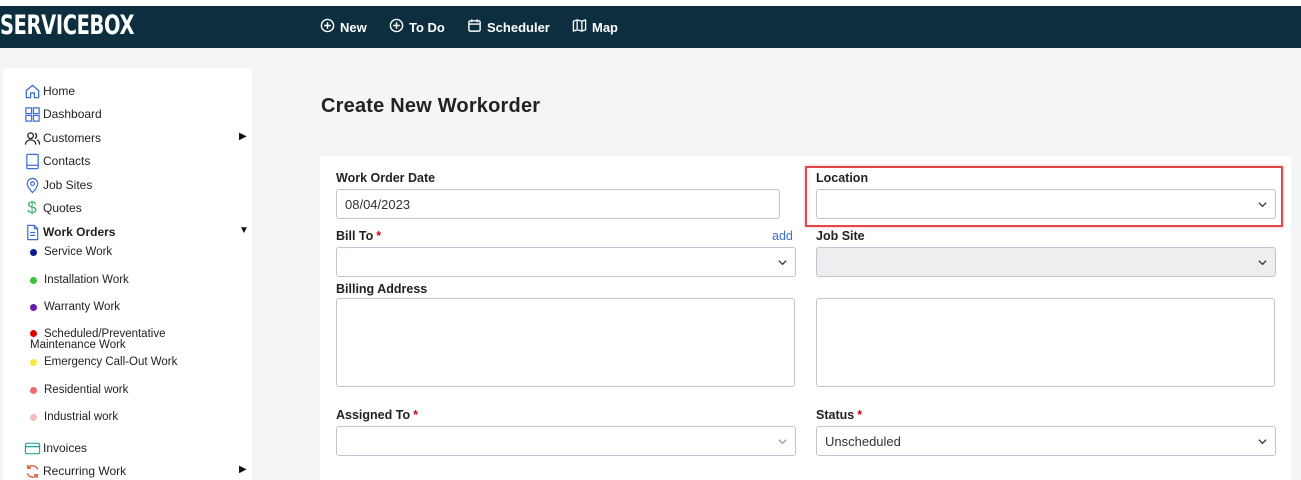  I want to click on sidebar-item-label: Home, so click(59, 91).